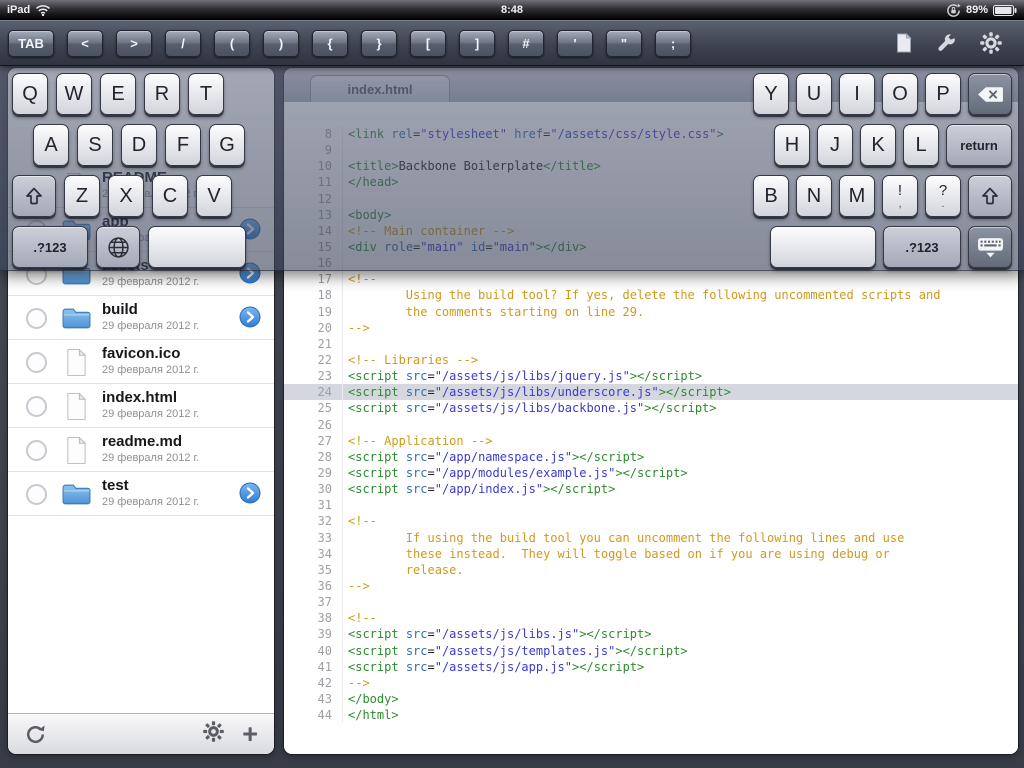 This screenshot has width=1024, height=768. Describe the element at coordinates (31, 43) in the screenshot. I see `accessory-key-tab: TAB` at that location.